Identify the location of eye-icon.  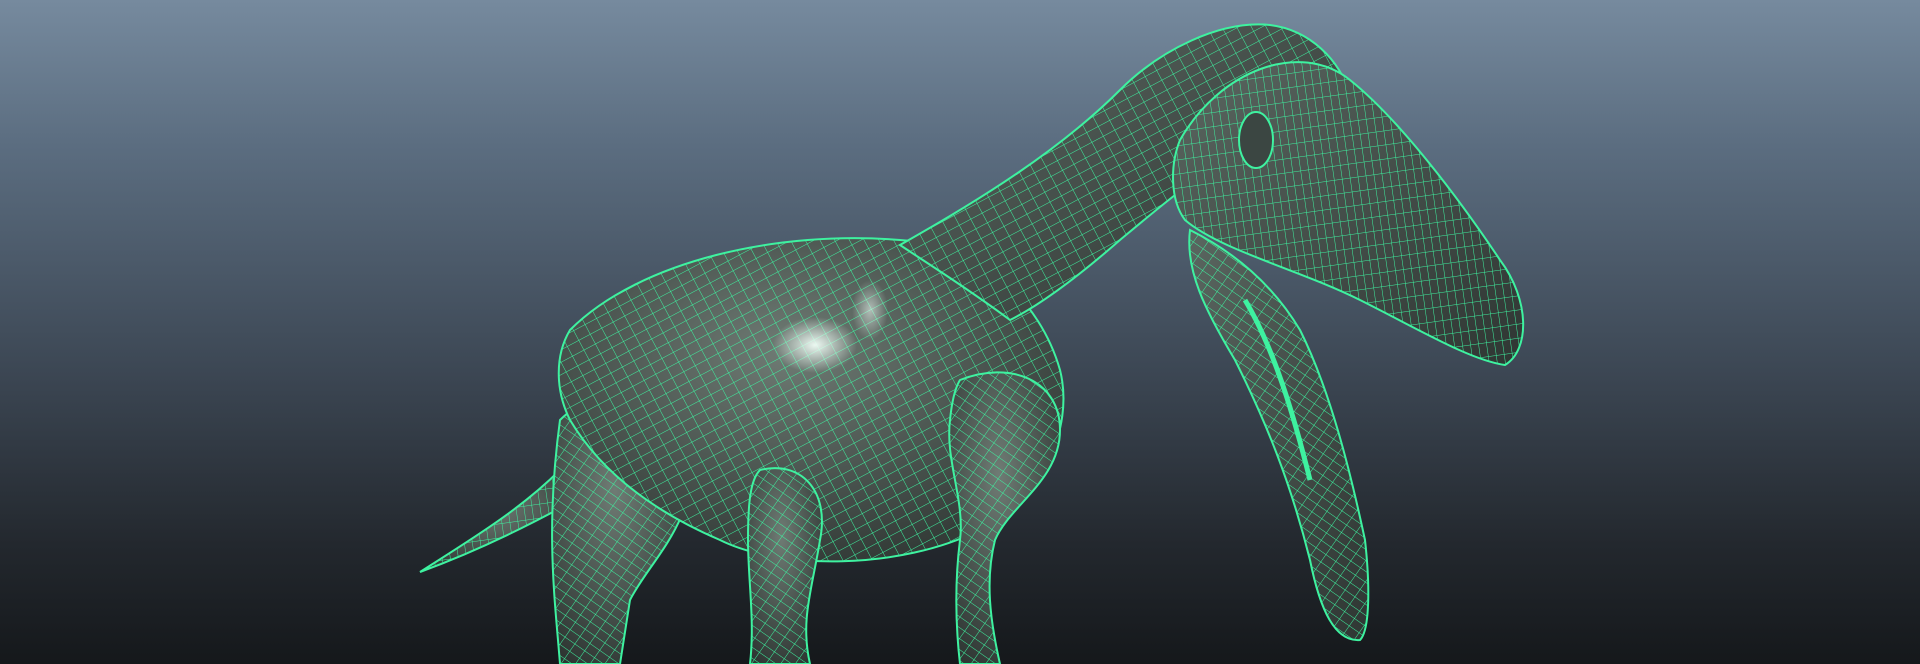
(1256, 140).